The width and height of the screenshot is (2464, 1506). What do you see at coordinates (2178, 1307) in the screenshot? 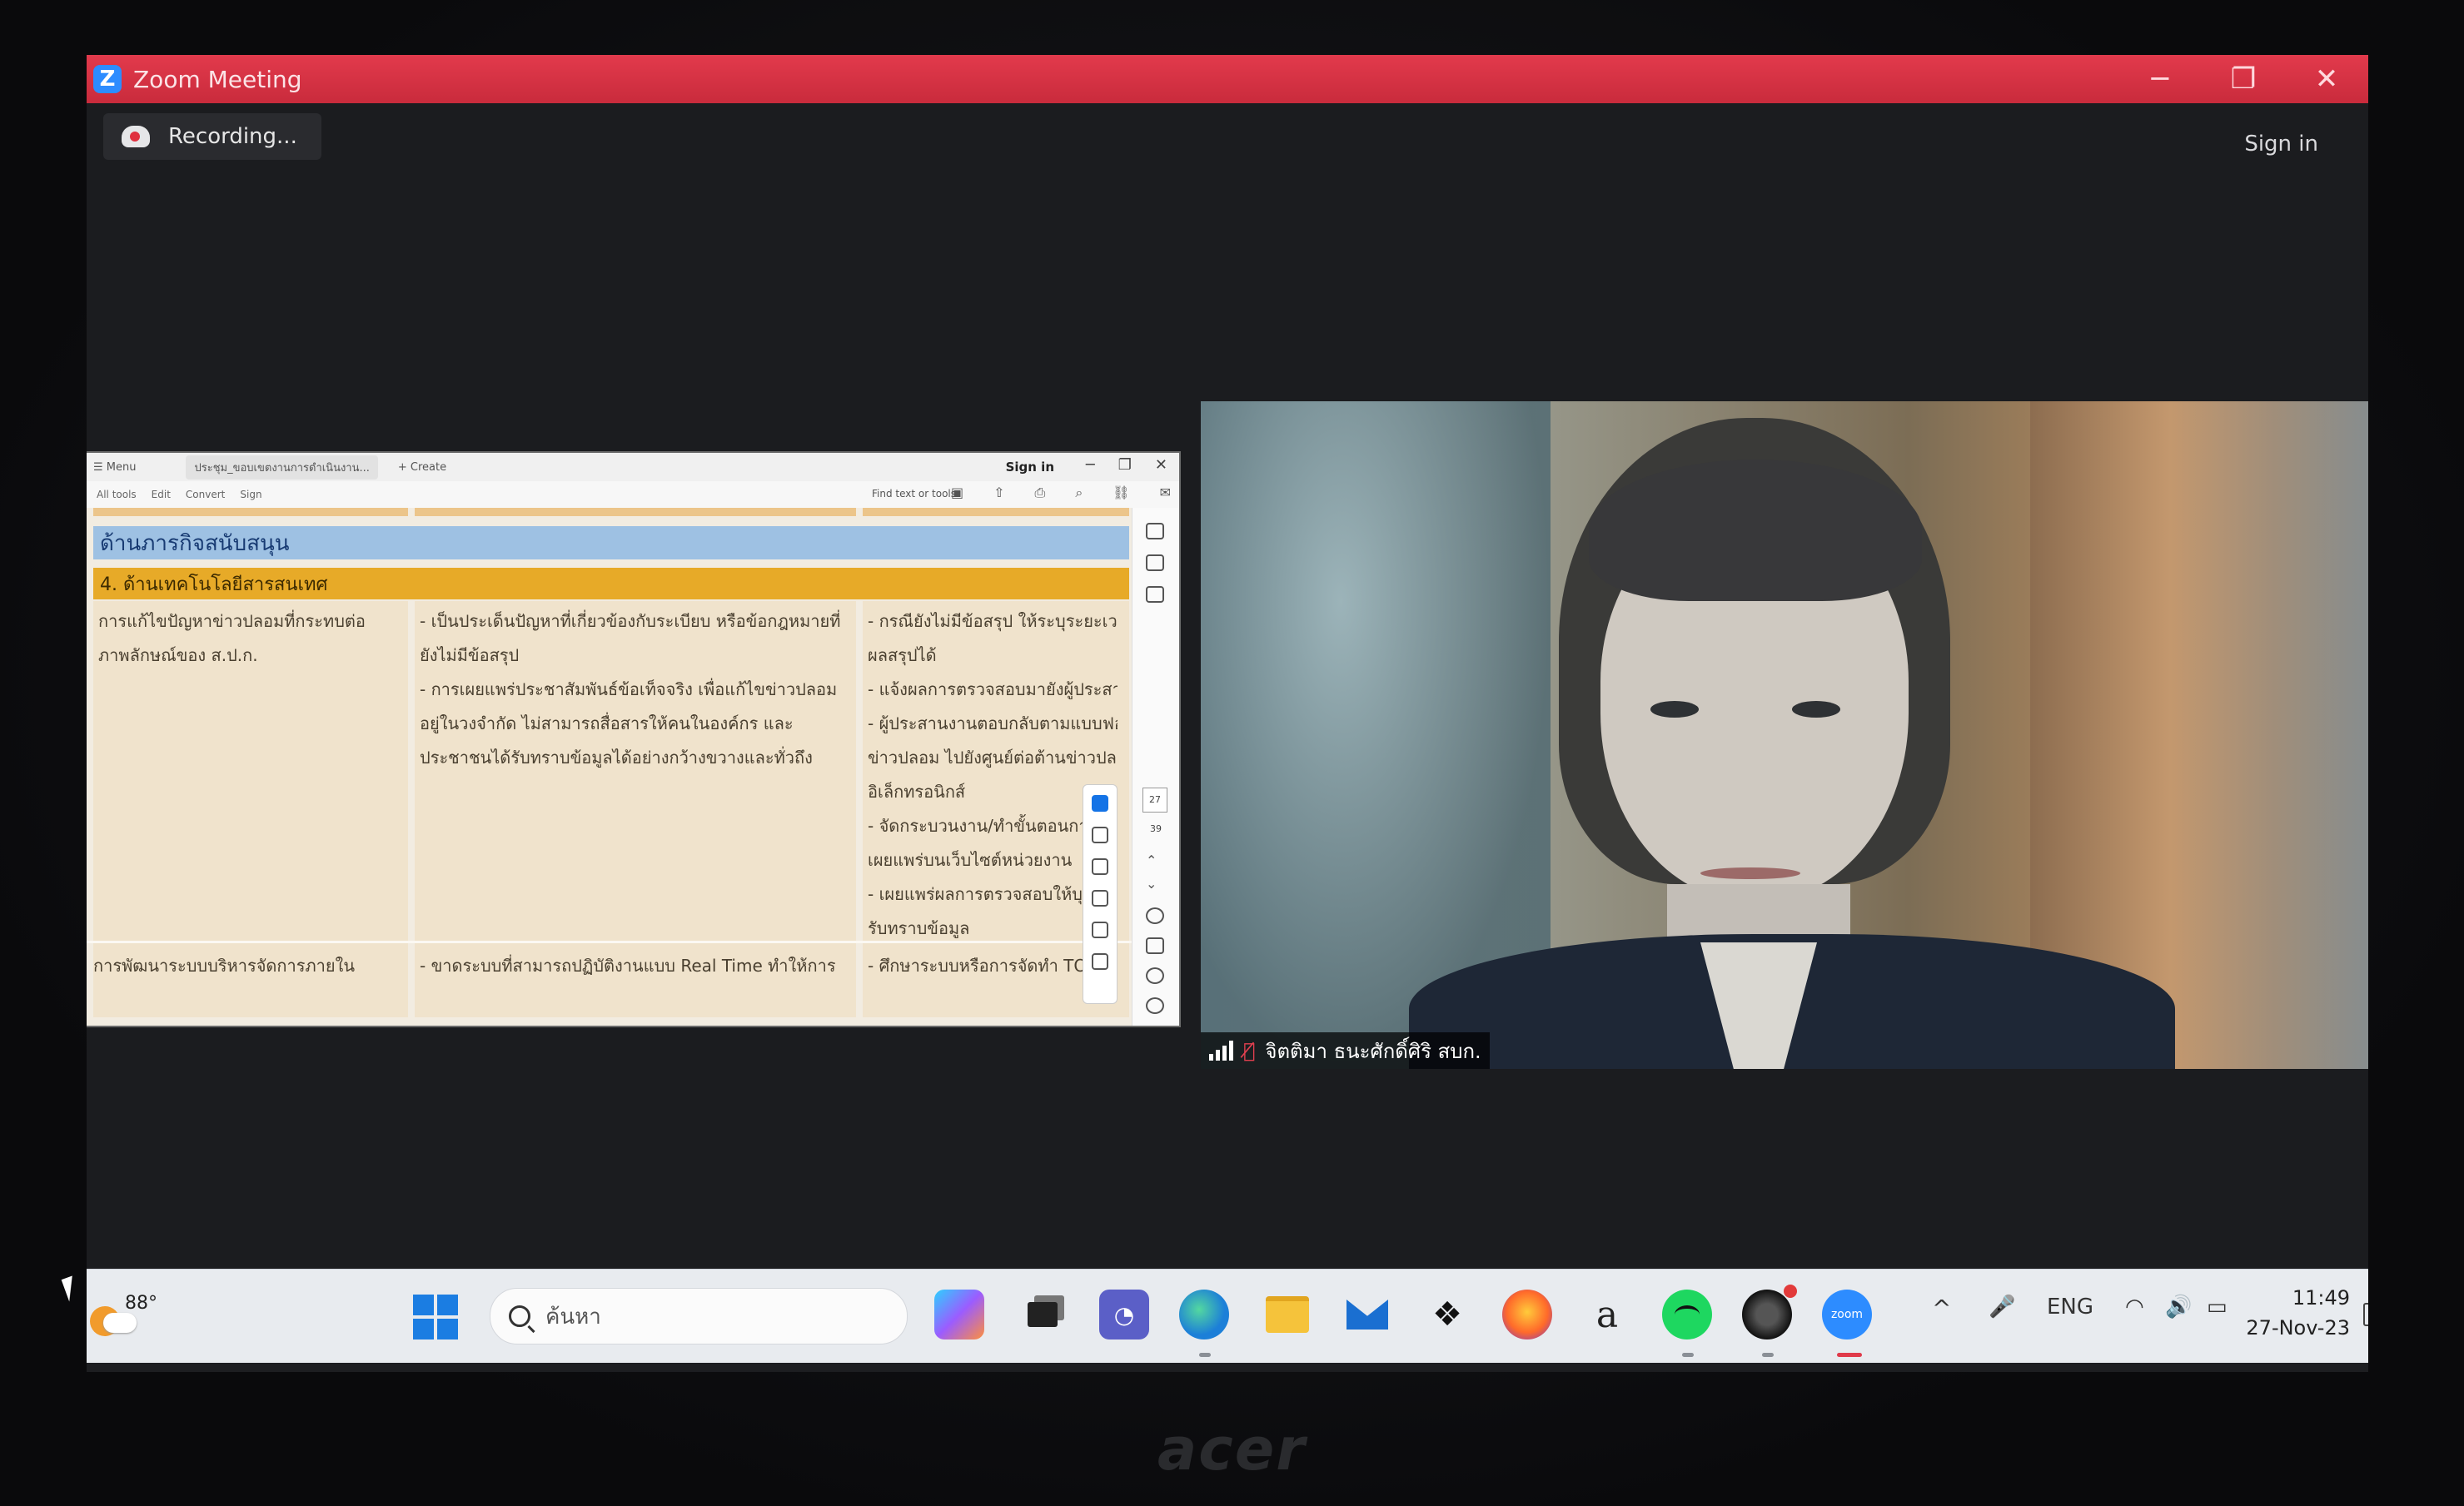
I see `volume-icon: 🔊` at bounding box center [2178, 1307].